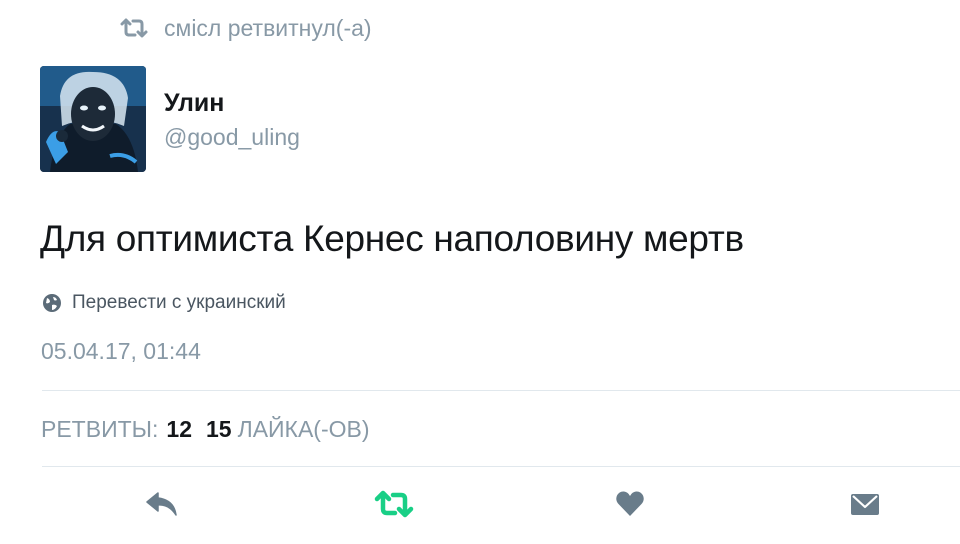 The image size is (960, 544). I want to click on author-handle: @good_uling, so click(232, 137).